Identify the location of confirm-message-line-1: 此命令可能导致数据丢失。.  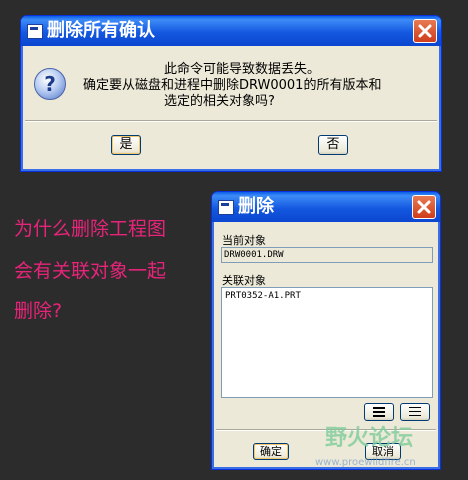
(242, 69).